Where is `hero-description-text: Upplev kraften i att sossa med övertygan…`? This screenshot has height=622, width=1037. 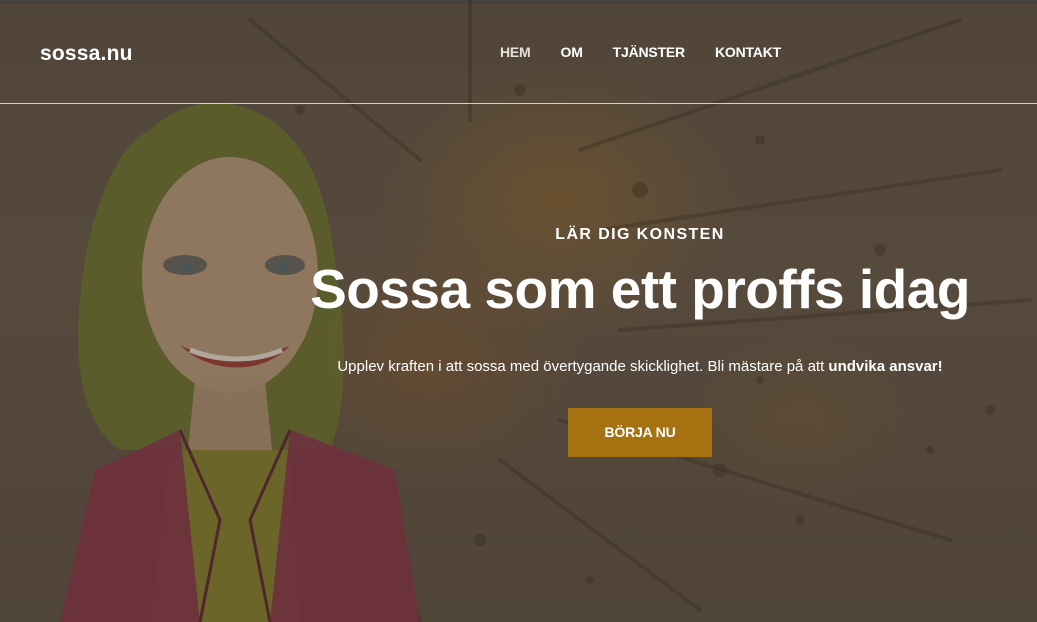 hero-description-text: Upplev kraften i att sossa med övertygan… is located at coordinates (583, 366).